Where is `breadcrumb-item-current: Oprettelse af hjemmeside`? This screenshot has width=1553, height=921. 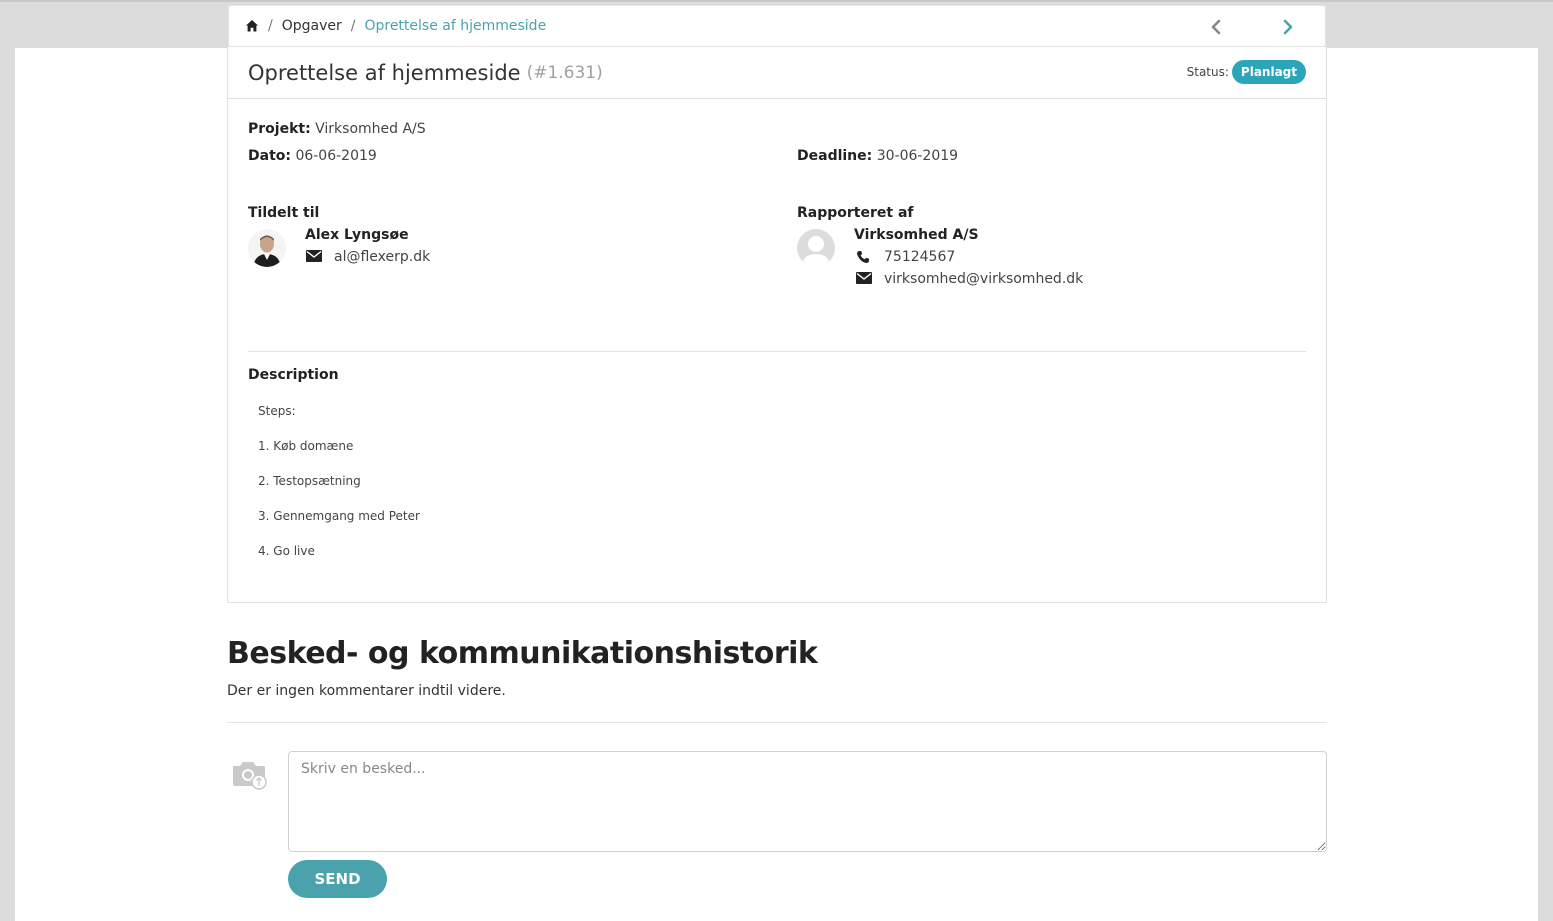 breadcrumb-item-current: Oprettelse af hjemmeside is located at coordinates (455, 26).